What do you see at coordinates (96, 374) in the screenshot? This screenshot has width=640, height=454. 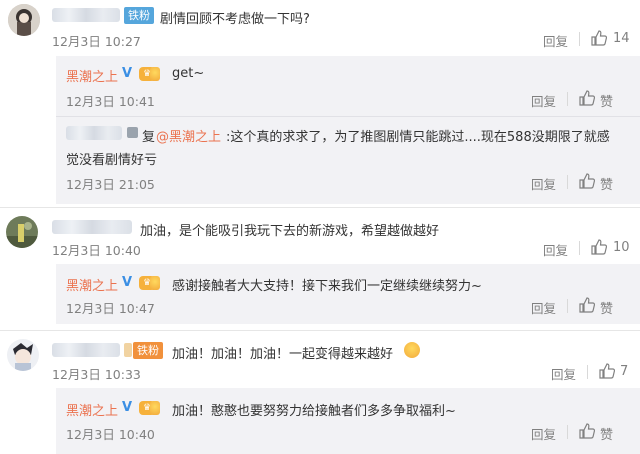 I see `comment-time: 12月3日 10:33` at bounding box center [96, 374].